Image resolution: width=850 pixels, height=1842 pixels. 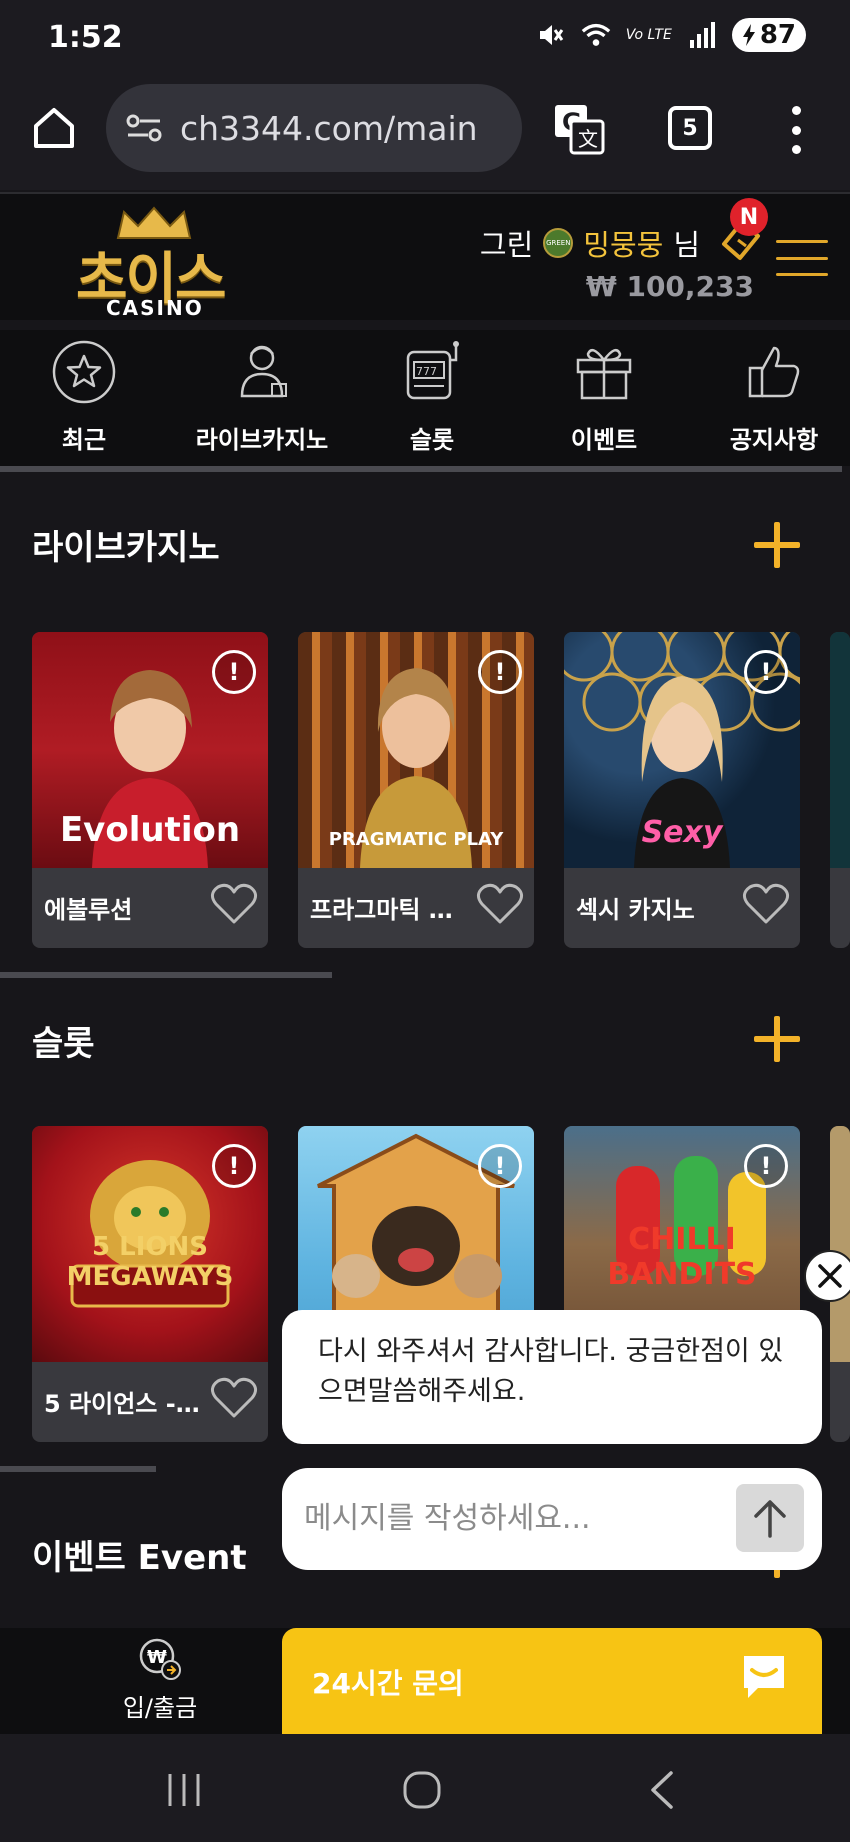 I want to click on translate-button: G文, so click(x=579, y=129).